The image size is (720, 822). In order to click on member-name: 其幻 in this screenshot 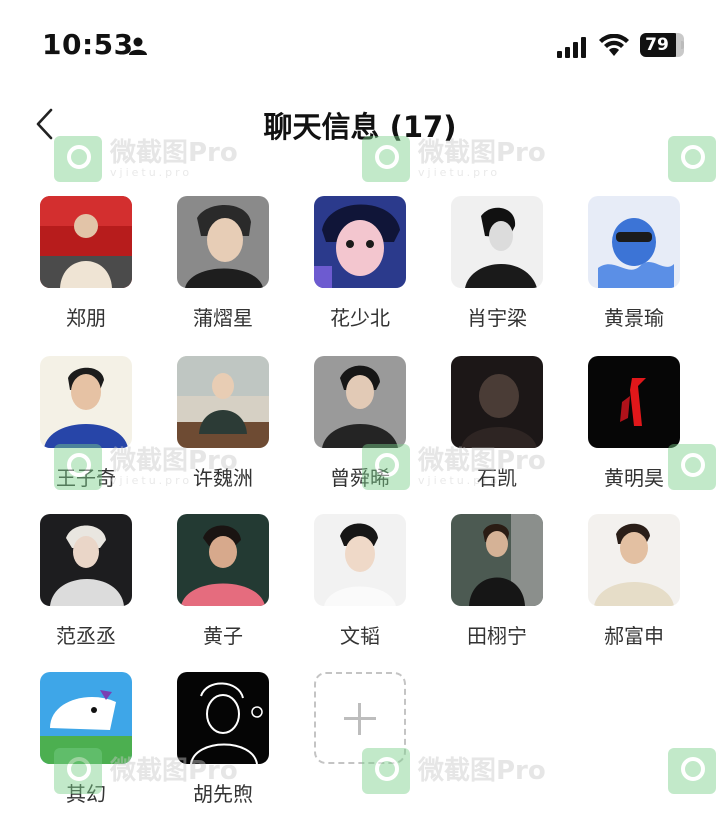, I will do `click(86, 794)`.